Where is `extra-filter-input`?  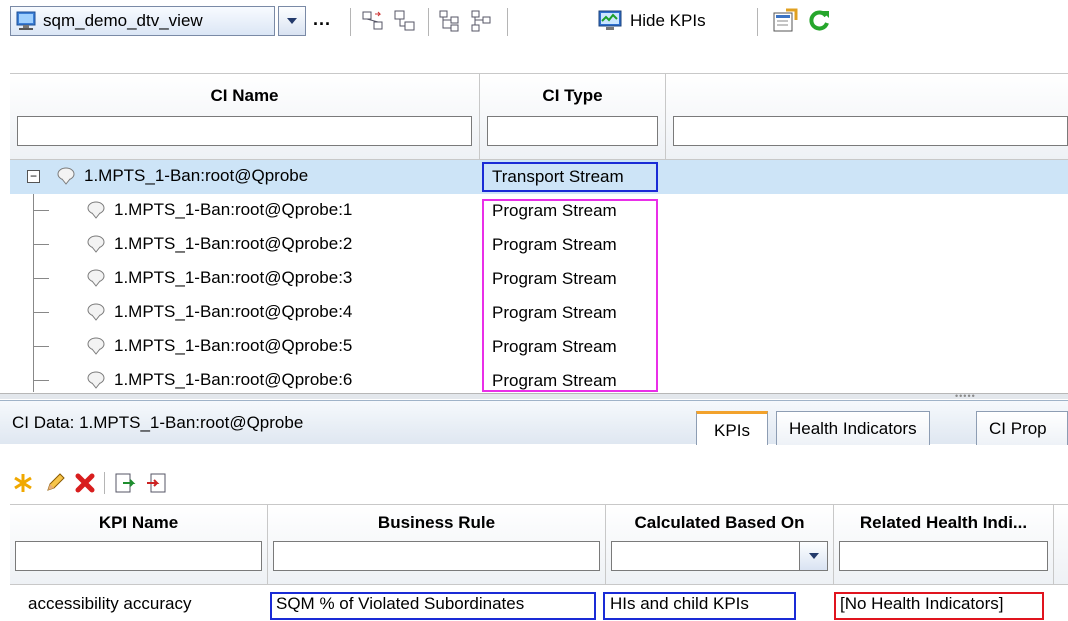
extra-filter-input is located at coordinates (870, 131).